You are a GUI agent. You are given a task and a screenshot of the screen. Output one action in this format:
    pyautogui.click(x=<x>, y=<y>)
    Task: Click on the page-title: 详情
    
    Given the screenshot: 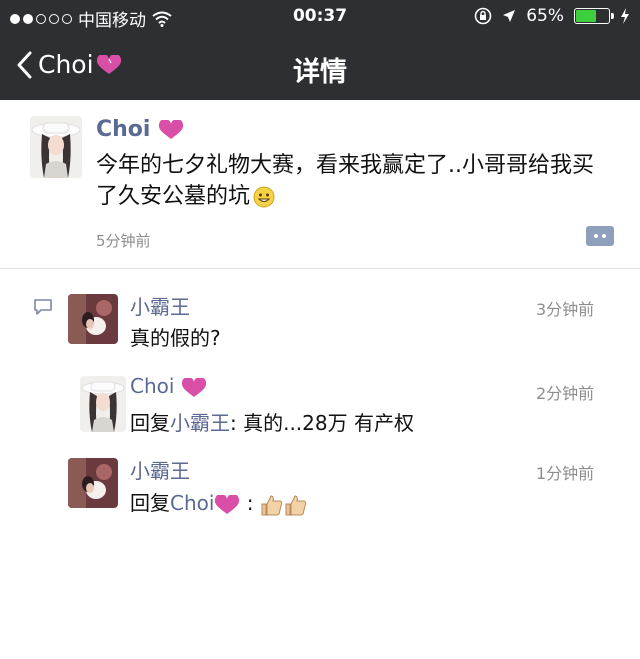 What is the action you would take?
    pyautogui.click(x=320, y=72)
    